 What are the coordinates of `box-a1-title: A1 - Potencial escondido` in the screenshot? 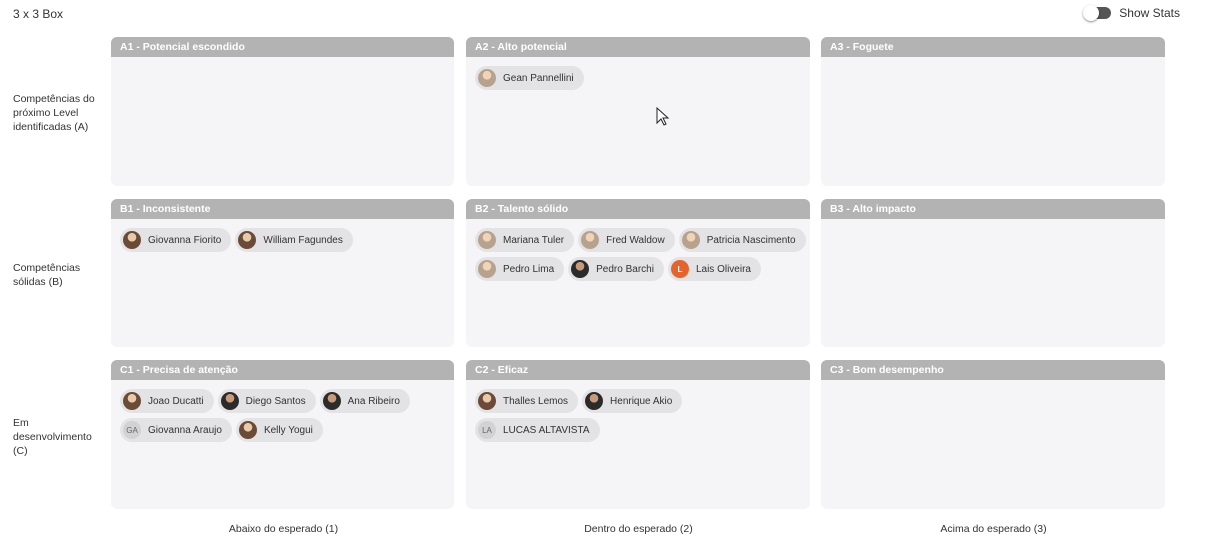 It's located at (282, 47).